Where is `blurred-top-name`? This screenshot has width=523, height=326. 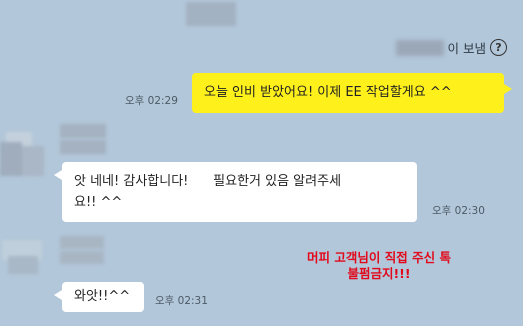 blurred-top-name is located at coordinates (211, 14).